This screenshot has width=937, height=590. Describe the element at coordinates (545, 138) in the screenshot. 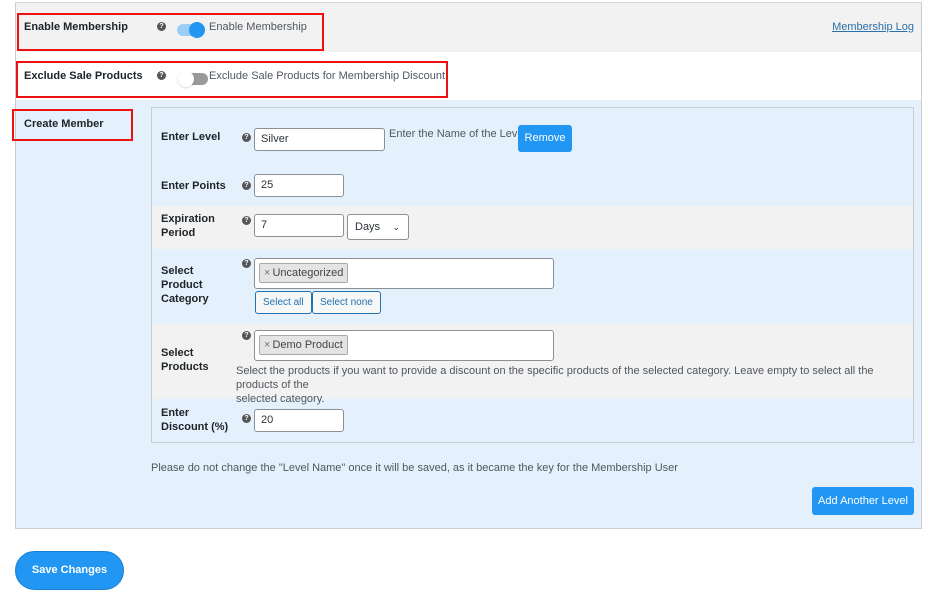

I see `remove-level-button: Remove` at that location.